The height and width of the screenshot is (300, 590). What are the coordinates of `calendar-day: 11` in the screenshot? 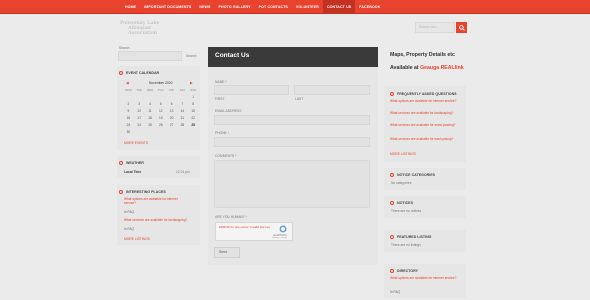 It's located at (150, 111).